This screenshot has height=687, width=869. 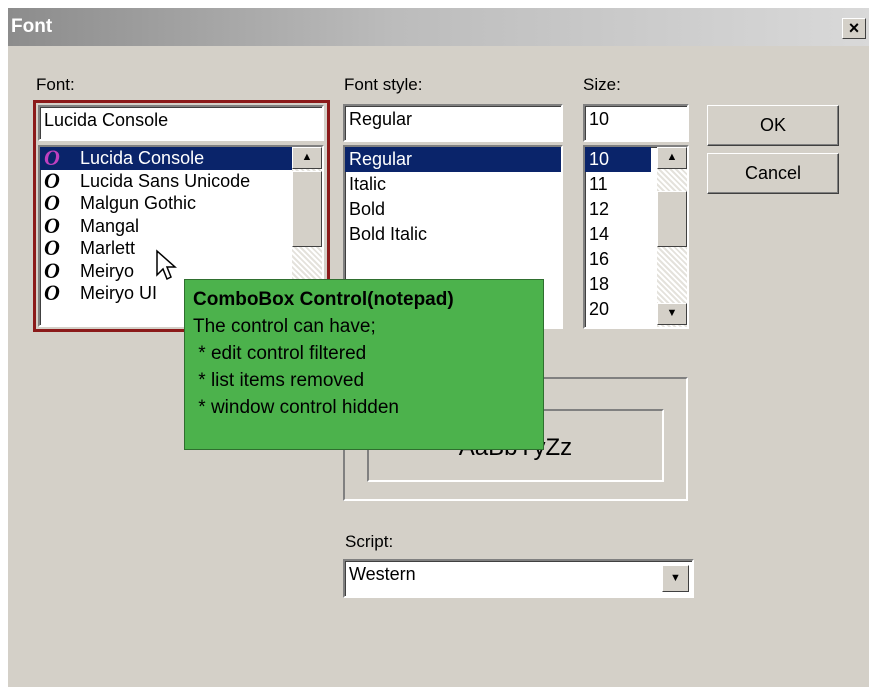 What do you see at coordinates (279, 380) in the screenshot?
I see `tooltip-line: * list items removed` at bounding box center [279, 380].